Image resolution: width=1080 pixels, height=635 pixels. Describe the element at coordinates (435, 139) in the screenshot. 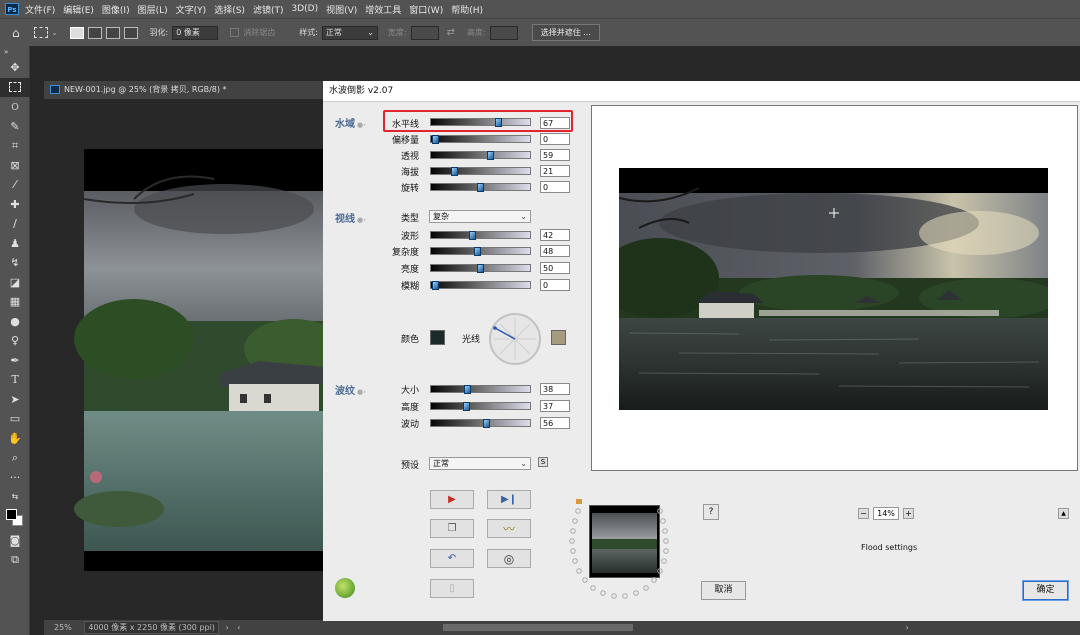

I see `offset-thumb` at that location.